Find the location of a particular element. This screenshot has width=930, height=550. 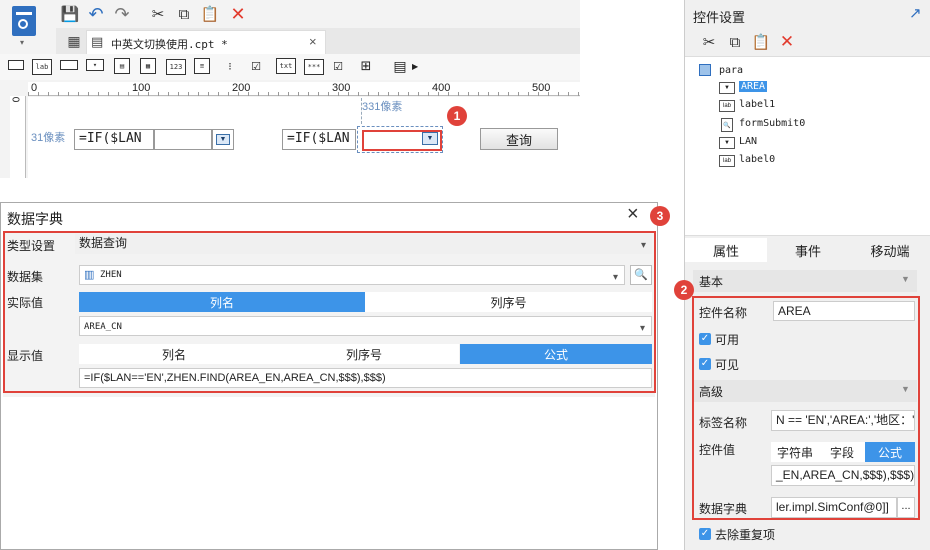

query-button: 查询 is located at coordinates (519, 139).